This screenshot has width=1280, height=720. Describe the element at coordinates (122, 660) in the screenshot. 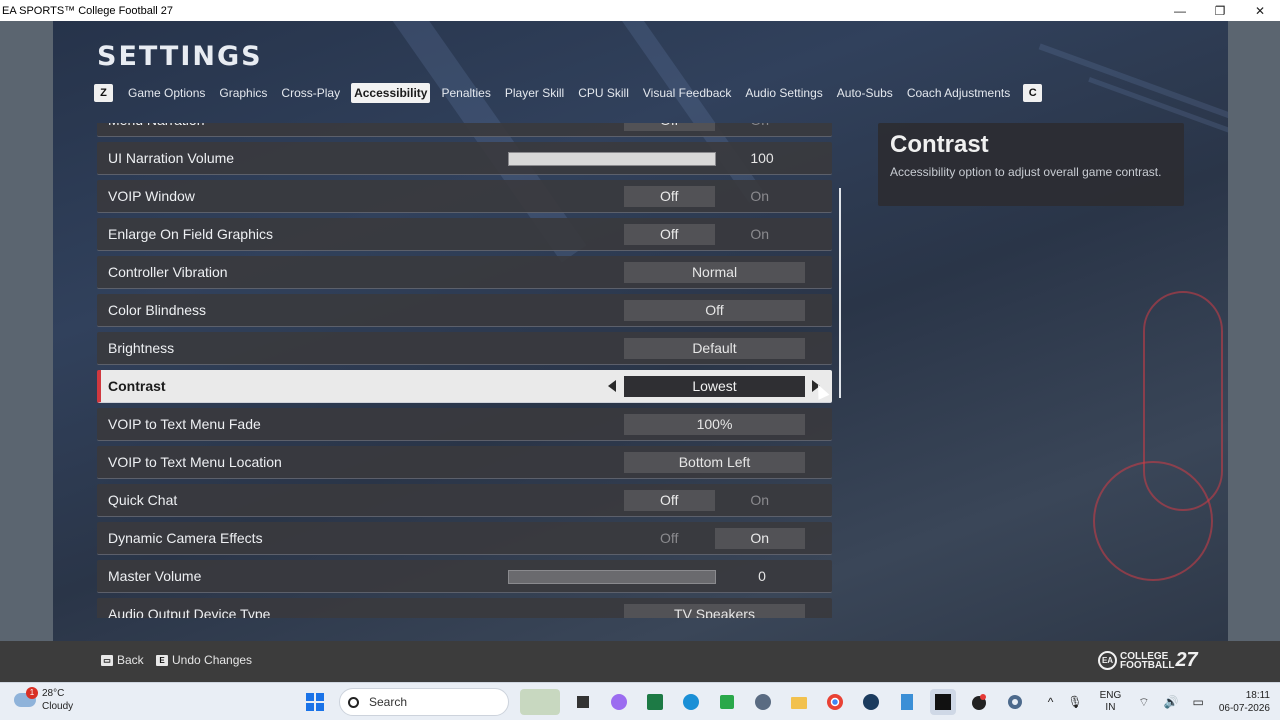

I see `back-hint: ▭ Back` at that location.